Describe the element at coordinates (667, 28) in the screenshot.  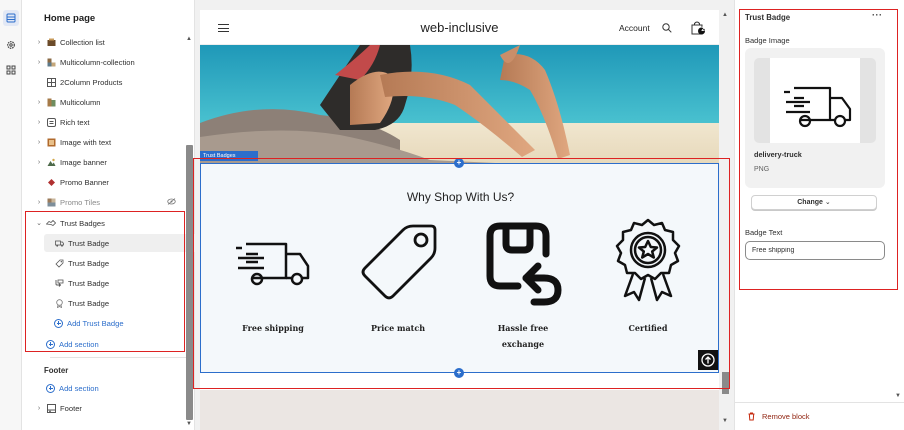
I see `search-icon` at that location.